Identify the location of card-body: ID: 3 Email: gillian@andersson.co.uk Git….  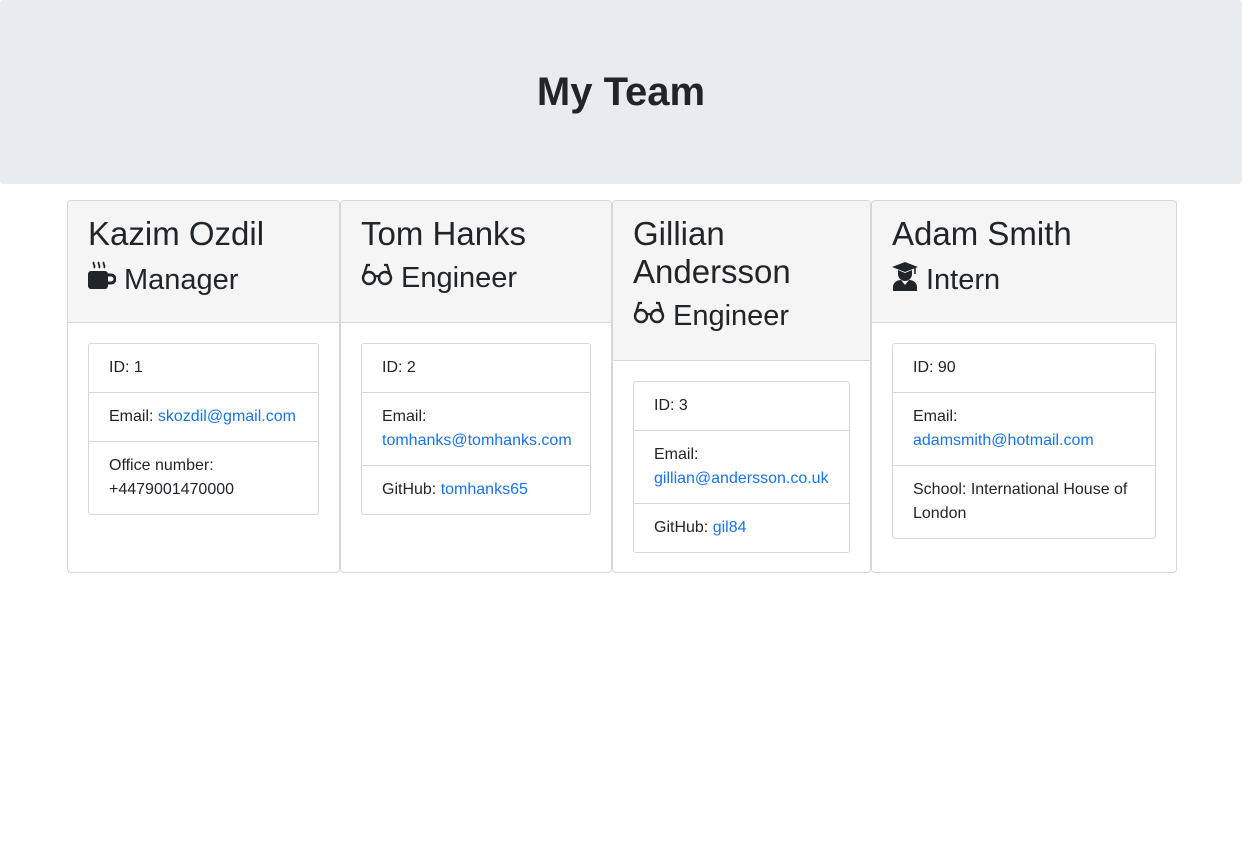
(741, 466).